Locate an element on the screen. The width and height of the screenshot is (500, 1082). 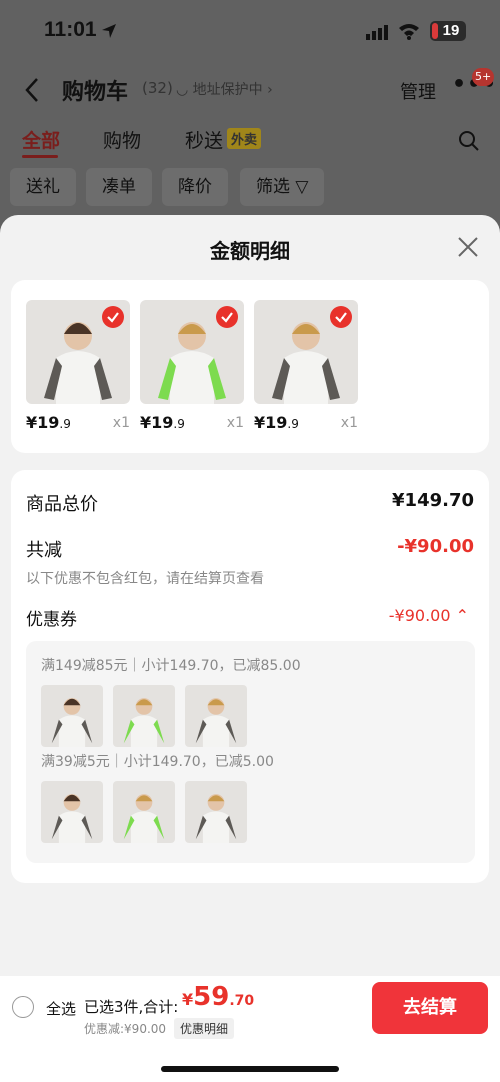
filter-chips: 送礼 凑单 降价 筛选 ▽ is located at coordinates (250, 187).